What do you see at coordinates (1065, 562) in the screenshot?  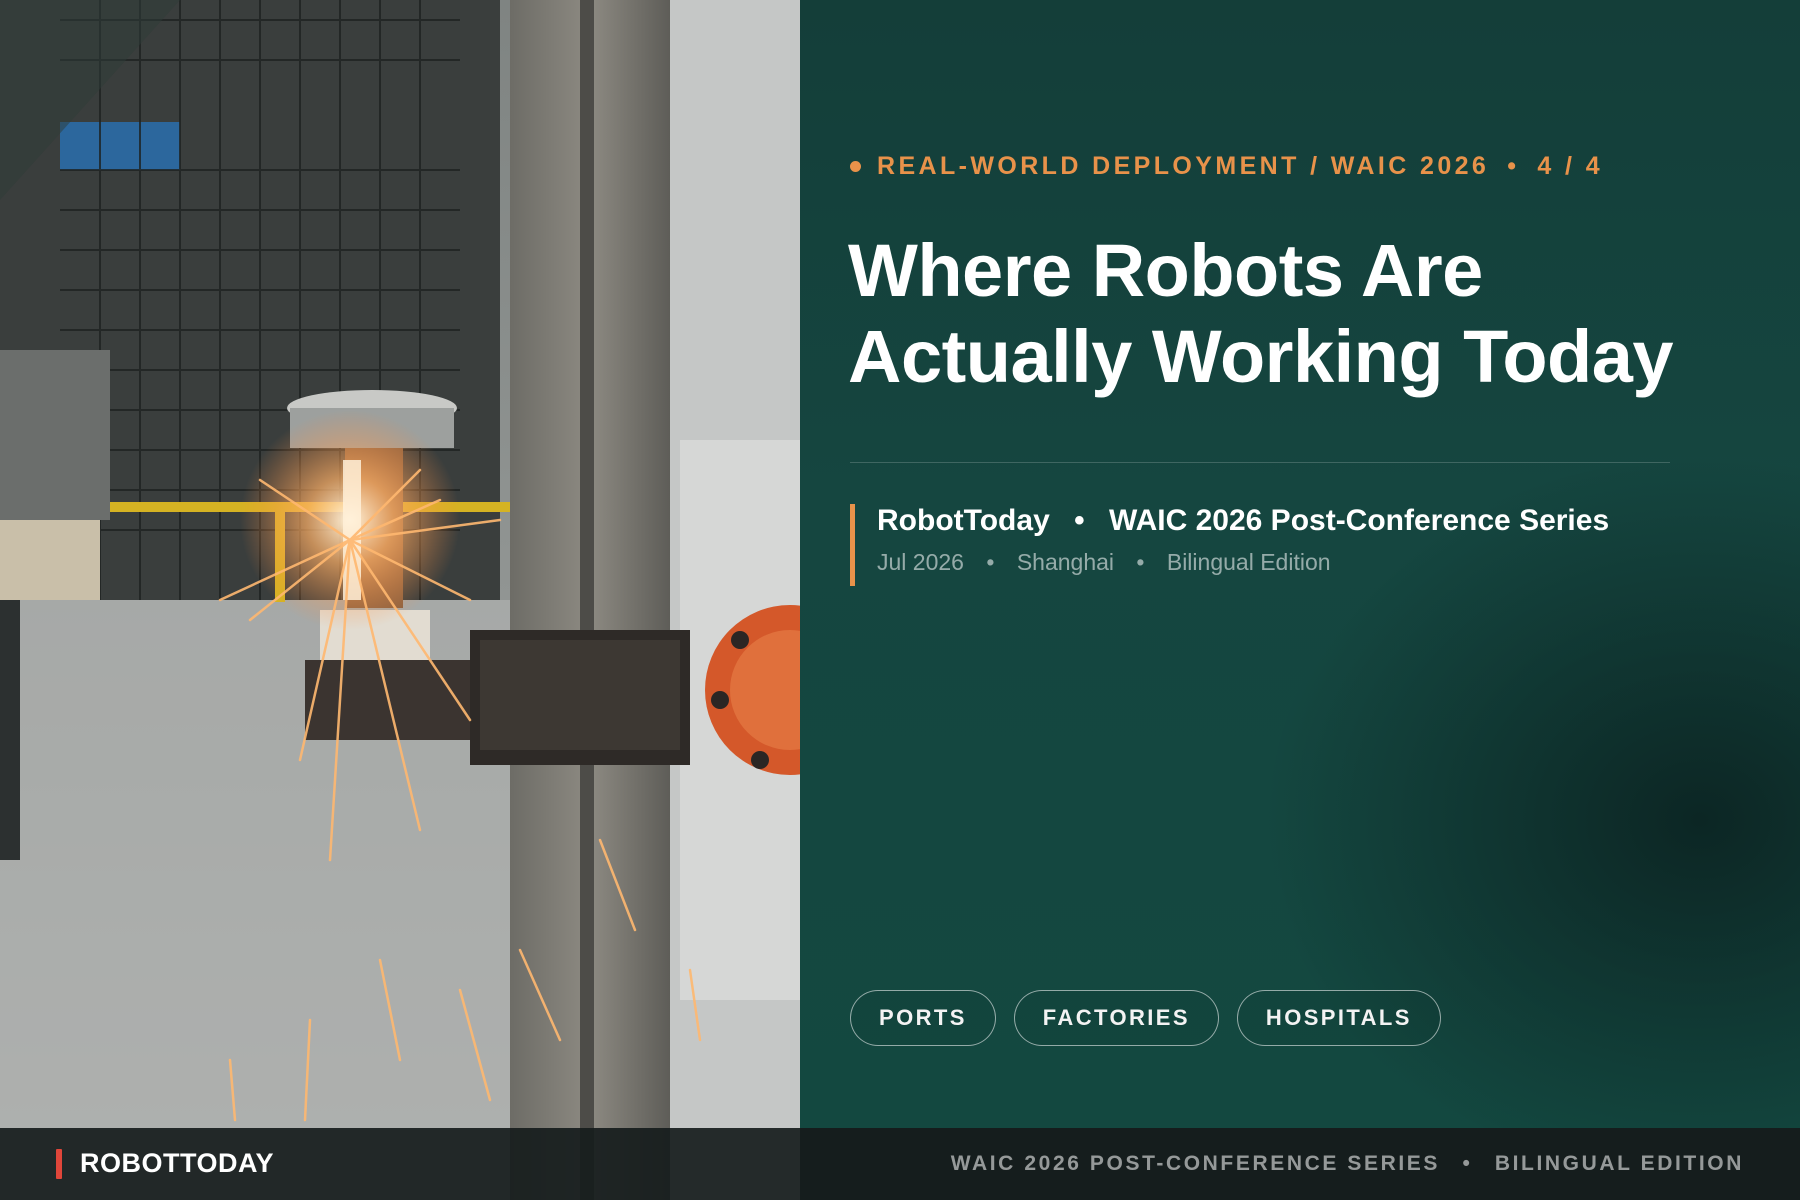 I see `location: Shanghai` at bounding box center [1065, 562].